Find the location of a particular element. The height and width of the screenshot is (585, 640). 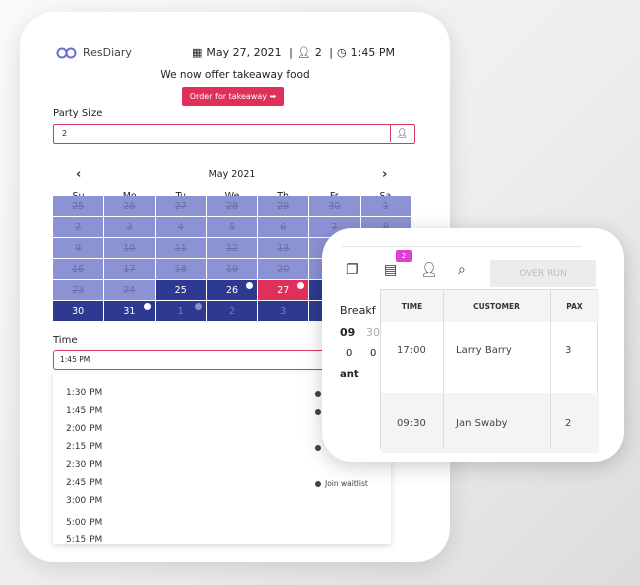

calendar-icon: ▦ is located at coordinates (197, 52).